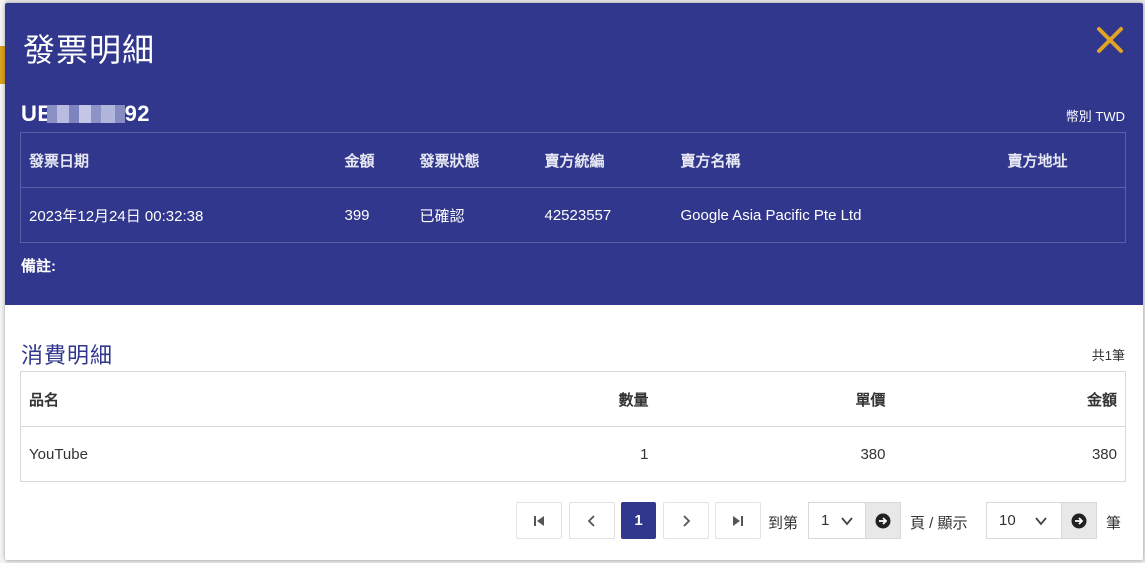 The image size is (1145, 563). Describe the element at coordinates (1108, 355) in the screenshot. I see `items-total-count: 共1筆` at that location.